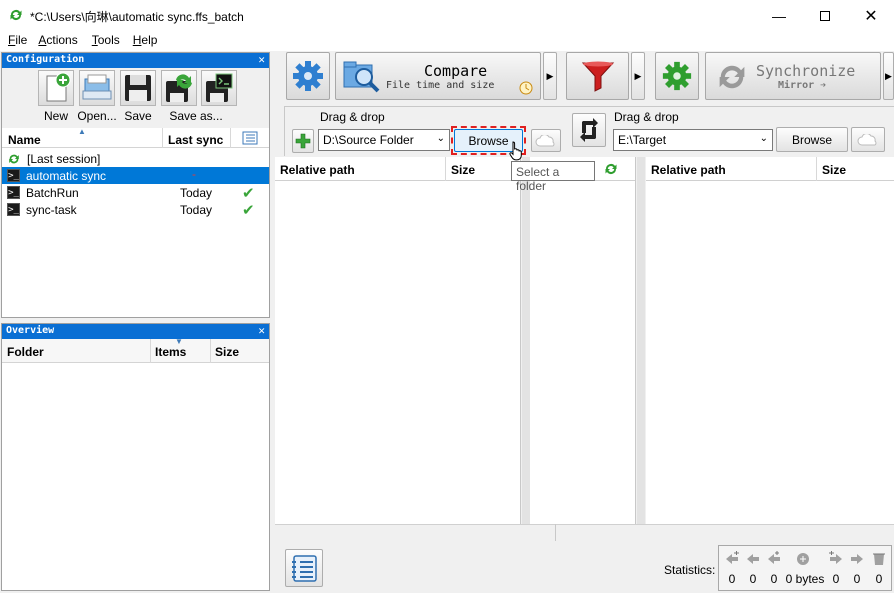  What do you see at coordinates (227, 352) in the screenshot?
I see `column-size: Size` at bounding box center [227, 352].